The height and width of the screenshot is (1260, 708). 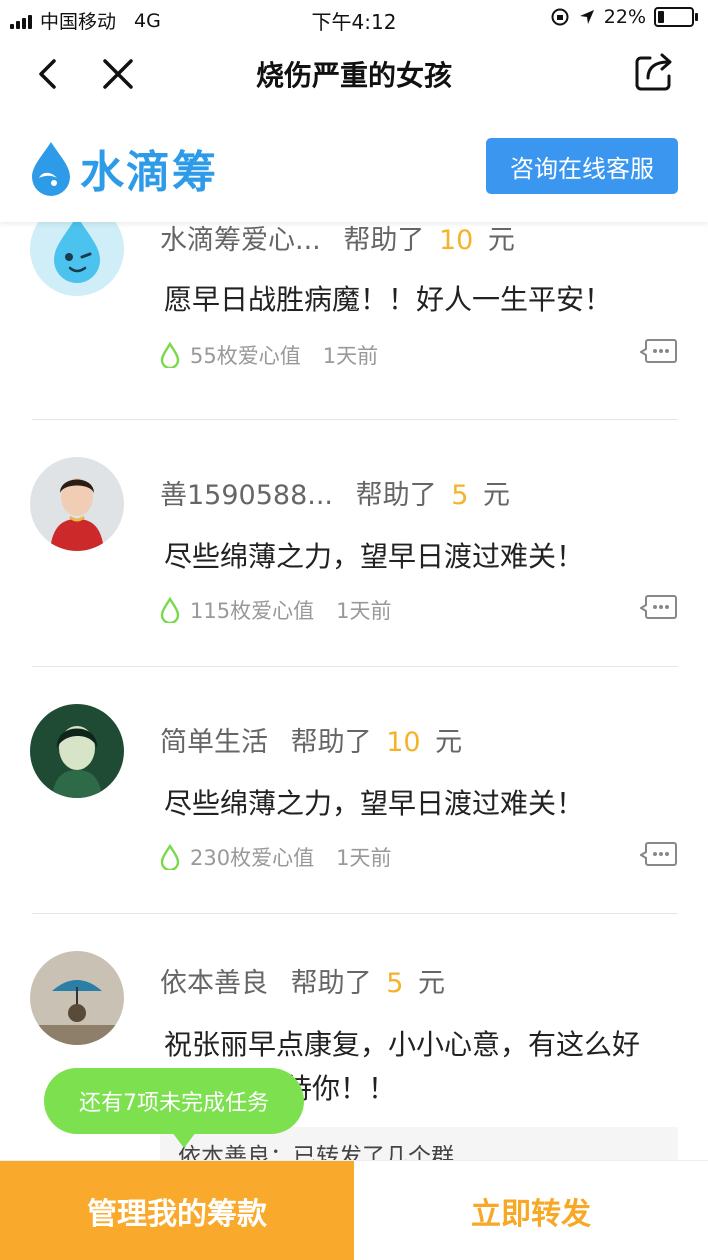 What do you see at coordinates (174, 1108) in the screenshot?
I see `pending-tasks-bubble: 还有7项未完成任务` at bounding box center [174, 1108].